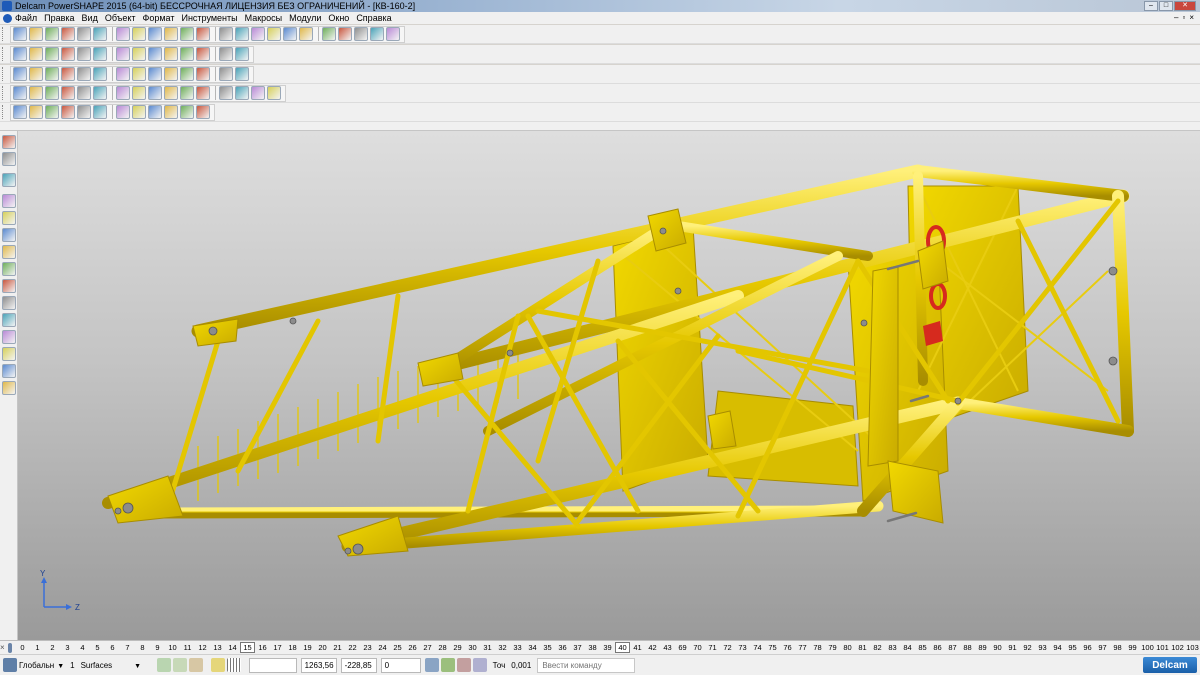  What do you see at coordinates (345, 34) in the screenshot?
I see `surface-icon` at bounding box center [345, 34].